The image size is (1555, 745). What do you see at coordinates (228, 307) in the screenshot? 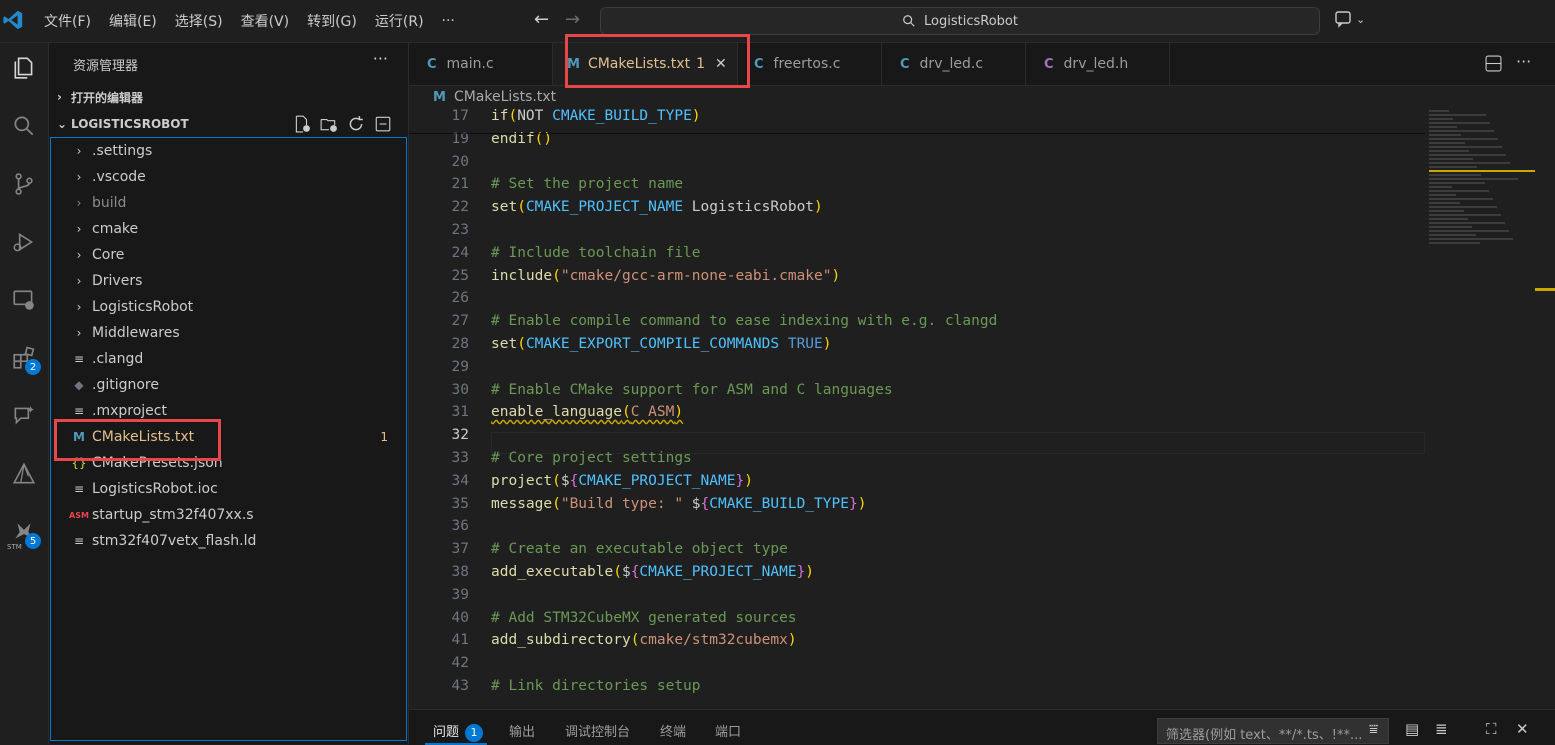
I see `tree-item-logisticsrobot-folder: › LogisticsRobot` at bounding box center [228, 307].